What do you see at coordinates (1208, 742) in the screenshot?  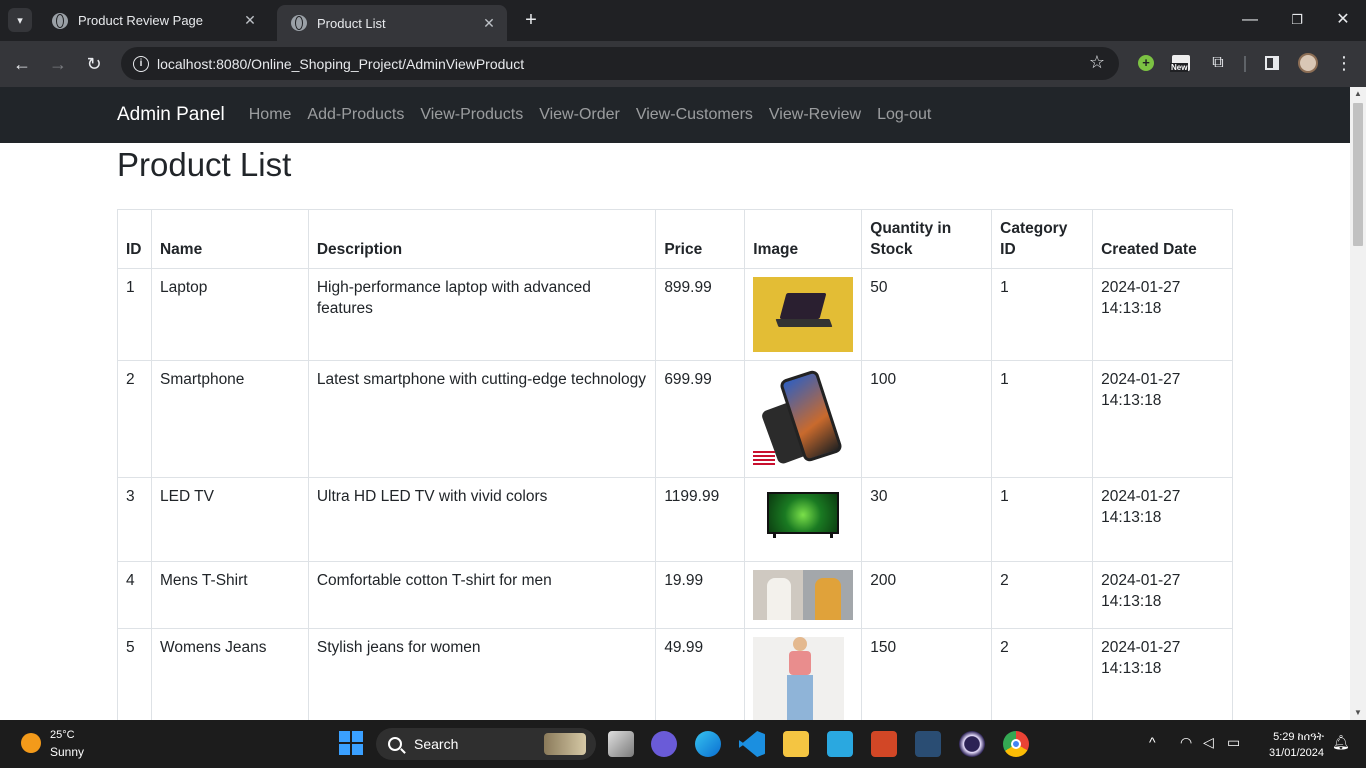 I see `volume-icon: ◁` at bounding box center [1208, 742].